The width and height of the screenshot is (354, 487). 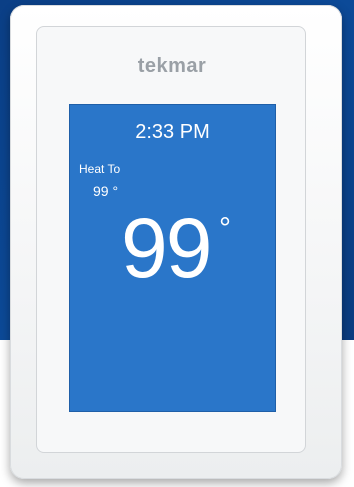 I want to click on current-temperature: 99, so click(x=166, y=248).